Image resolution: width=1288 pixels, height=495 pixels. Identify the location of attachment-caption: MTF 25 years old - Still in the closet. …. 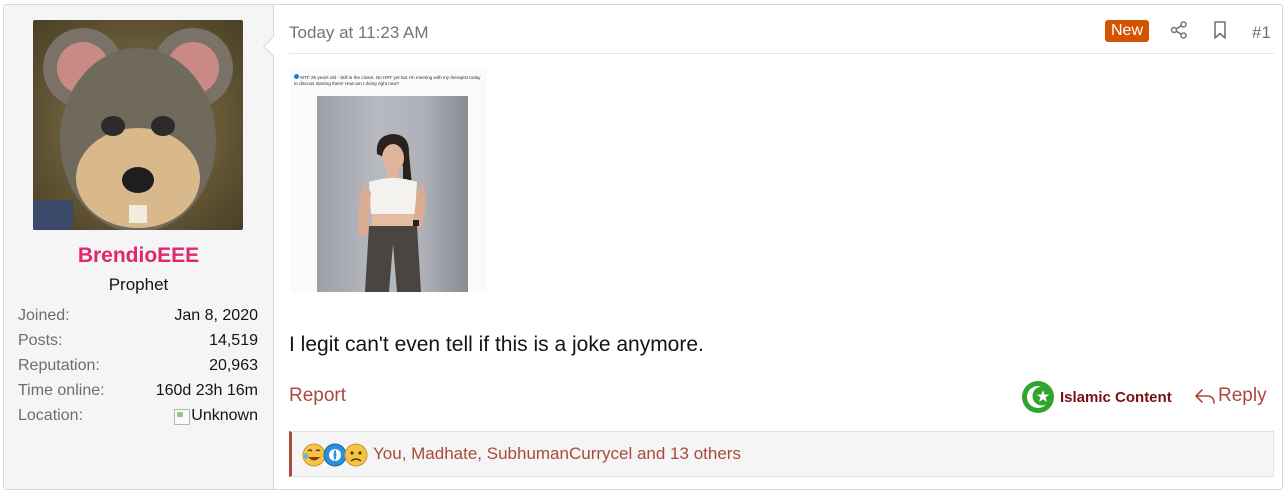
(389, 80).